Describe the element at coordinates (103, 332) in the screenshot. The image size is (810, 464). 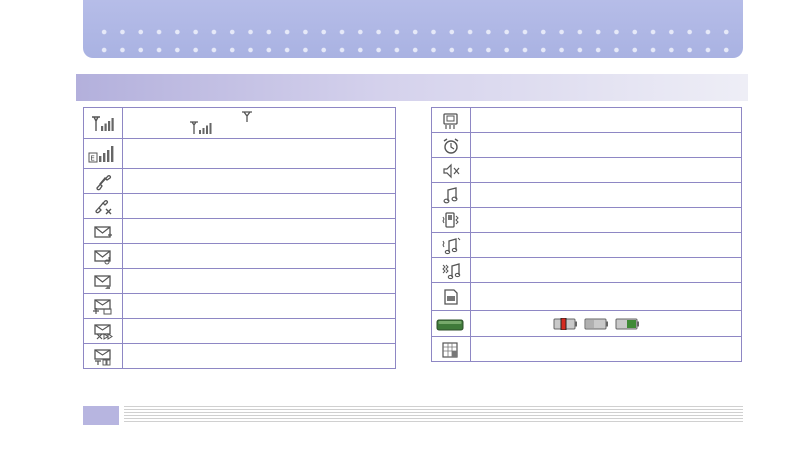
I see `message-rejected-icon` at that location.